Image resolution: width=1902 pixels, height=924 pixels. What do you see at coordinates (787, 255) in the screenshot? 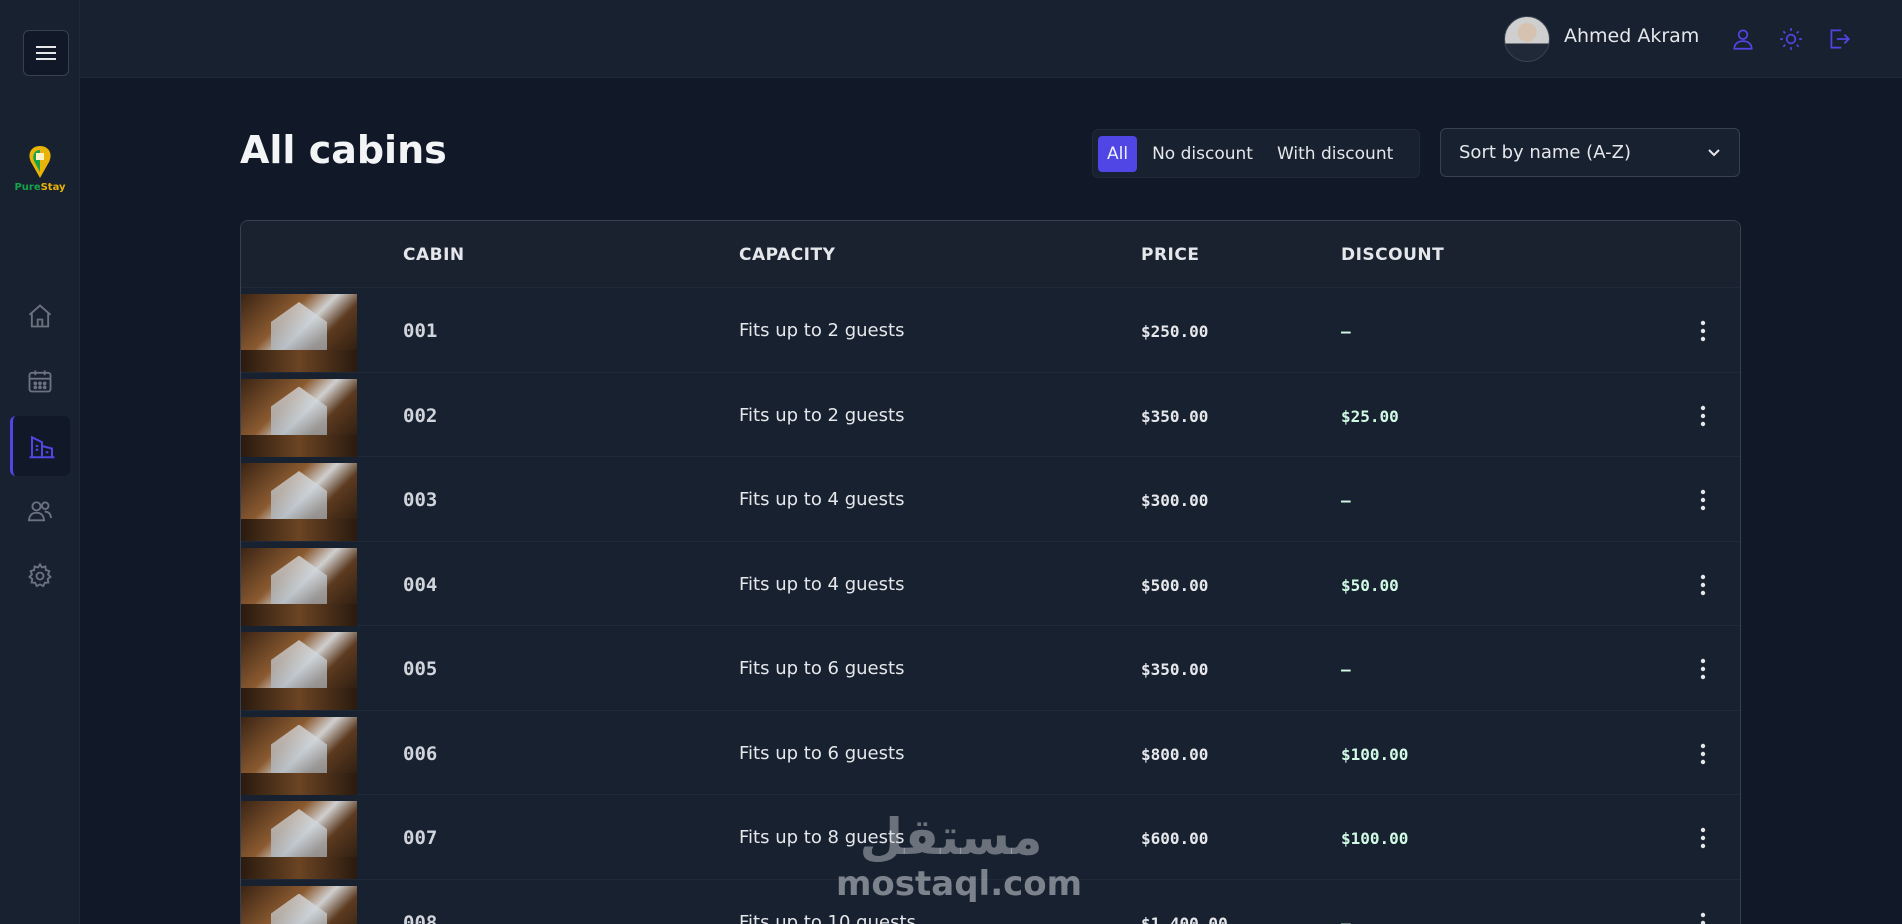
I see `column-header-capacity: CAPACITY` at bounding box center [787, 255].